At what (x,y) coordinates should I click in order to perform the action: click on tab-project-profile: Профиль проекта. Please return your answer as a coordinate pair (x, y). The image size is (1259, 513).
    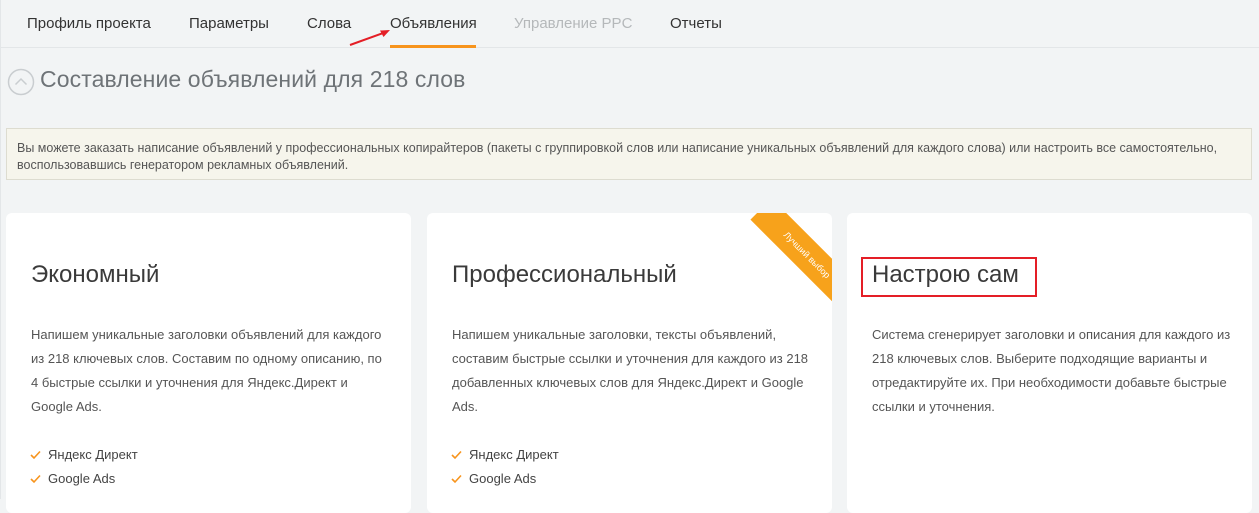
    Looking at the image, I should click on (89, 23).